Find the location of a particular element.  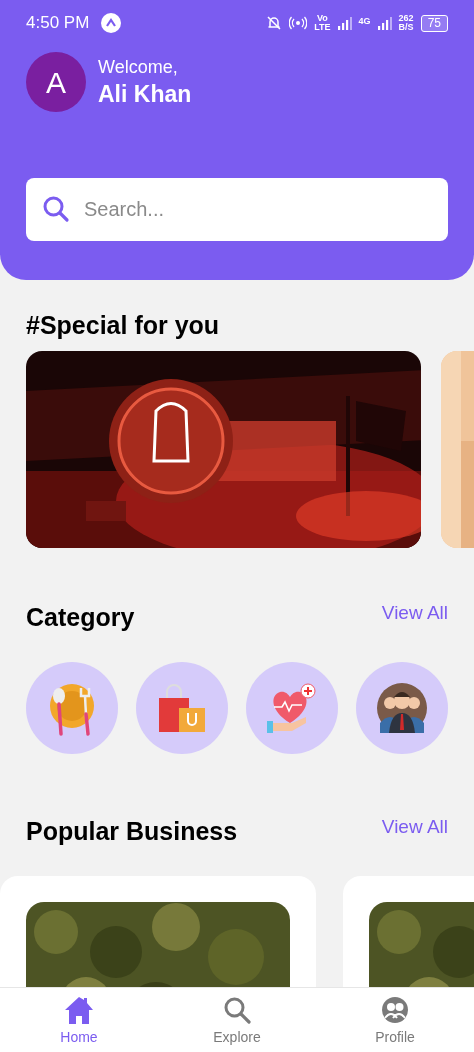

section-title: Popular Business is located at coordinates (132, 831).